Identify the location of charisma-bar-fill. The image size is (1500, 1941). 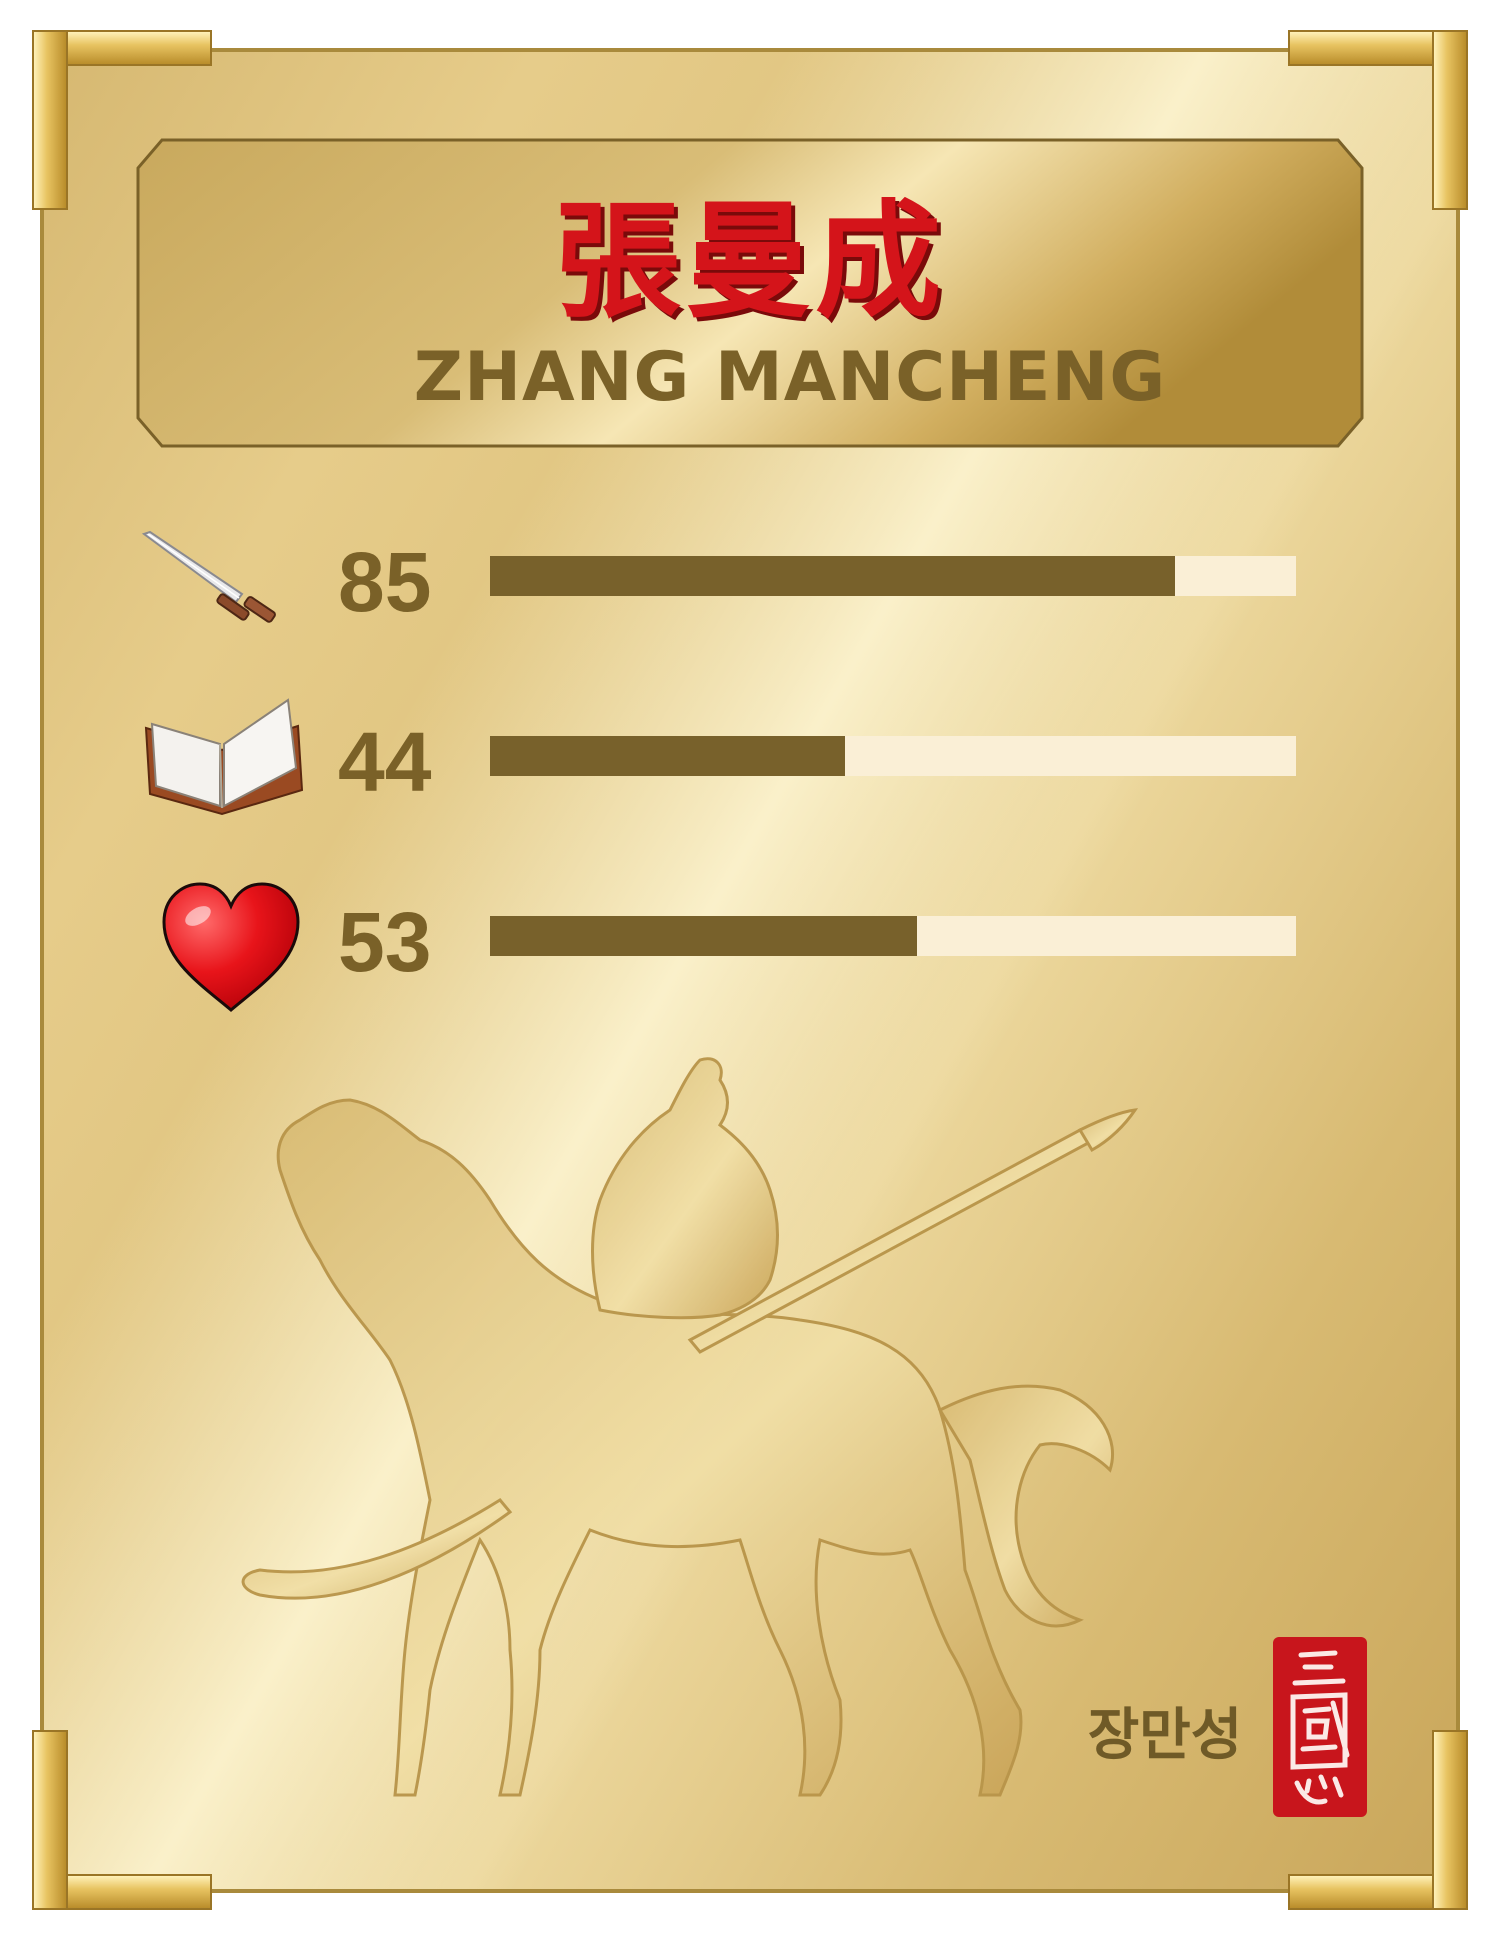
(704, 936).